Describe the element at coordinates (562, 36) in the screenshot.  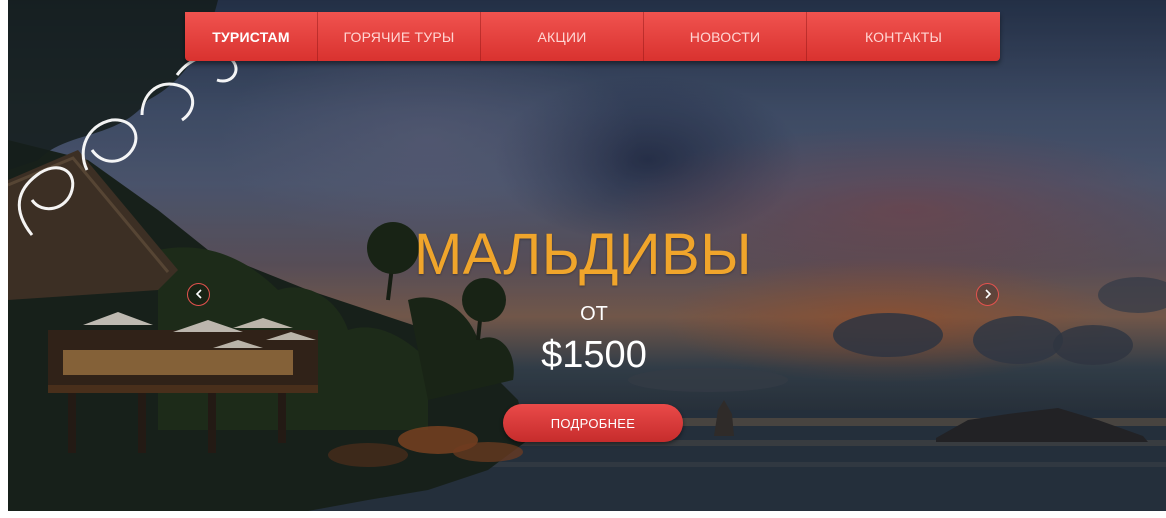
I see `nav-item-promotions: АКЦИИ` at that location.